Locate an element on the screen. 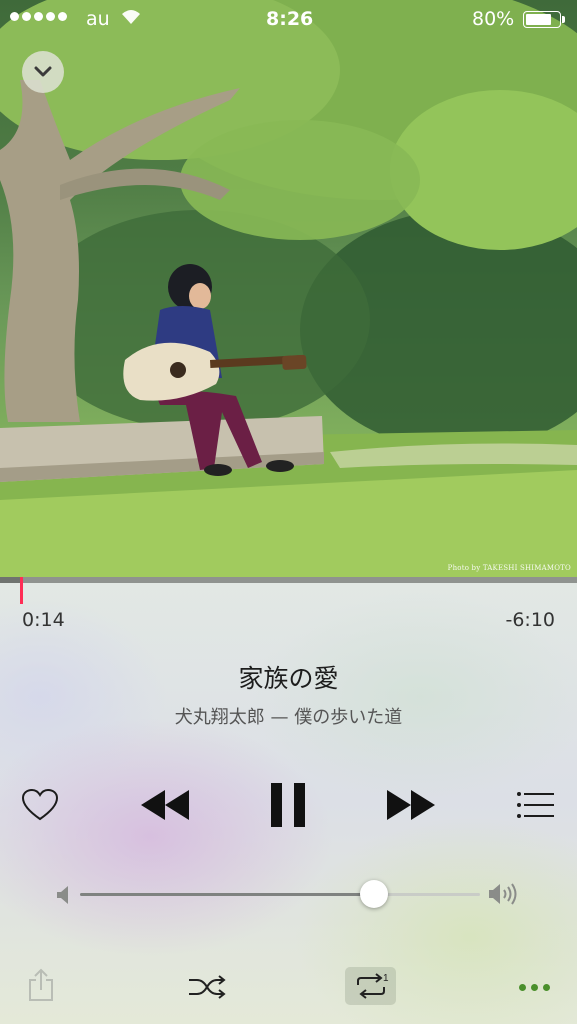 The width and height of the screenshot is (577, 1024). time-elapsed: 0:14 is located at coordinates (43, 620).